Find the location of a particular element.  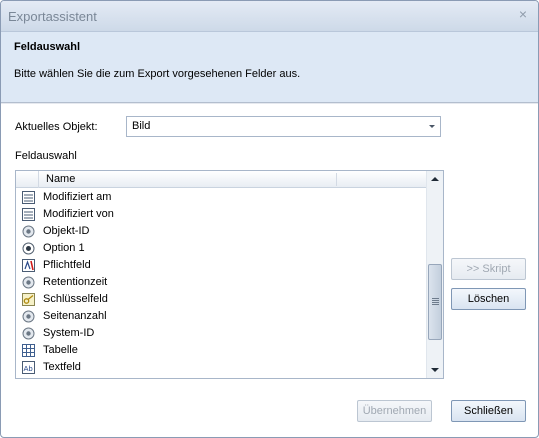

text-field-icon: Ab is located at coordinates (28, 367).